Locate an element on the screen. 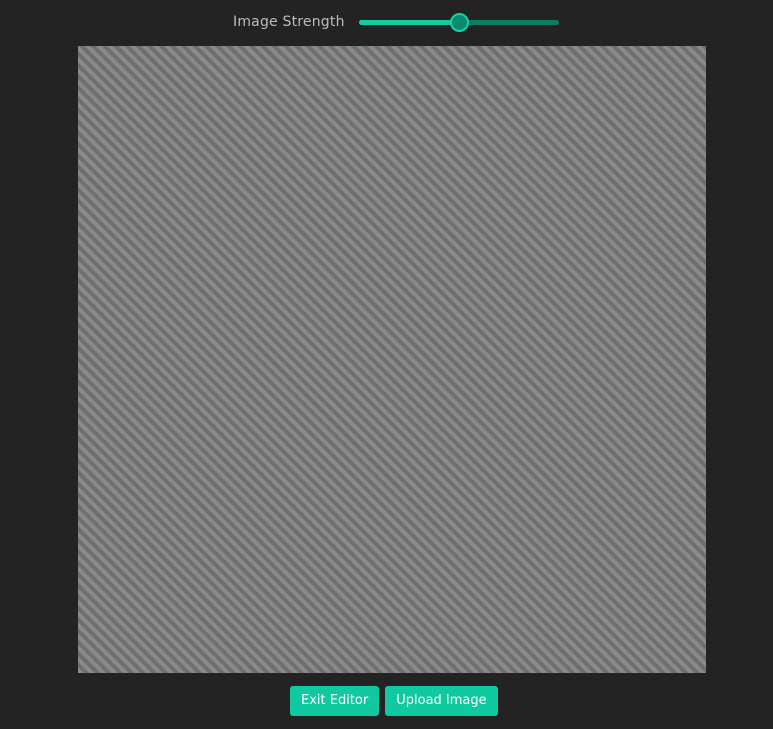 The image size is (773, 729). upload-image-button: Upload Image is located at coordinates (441, 701).